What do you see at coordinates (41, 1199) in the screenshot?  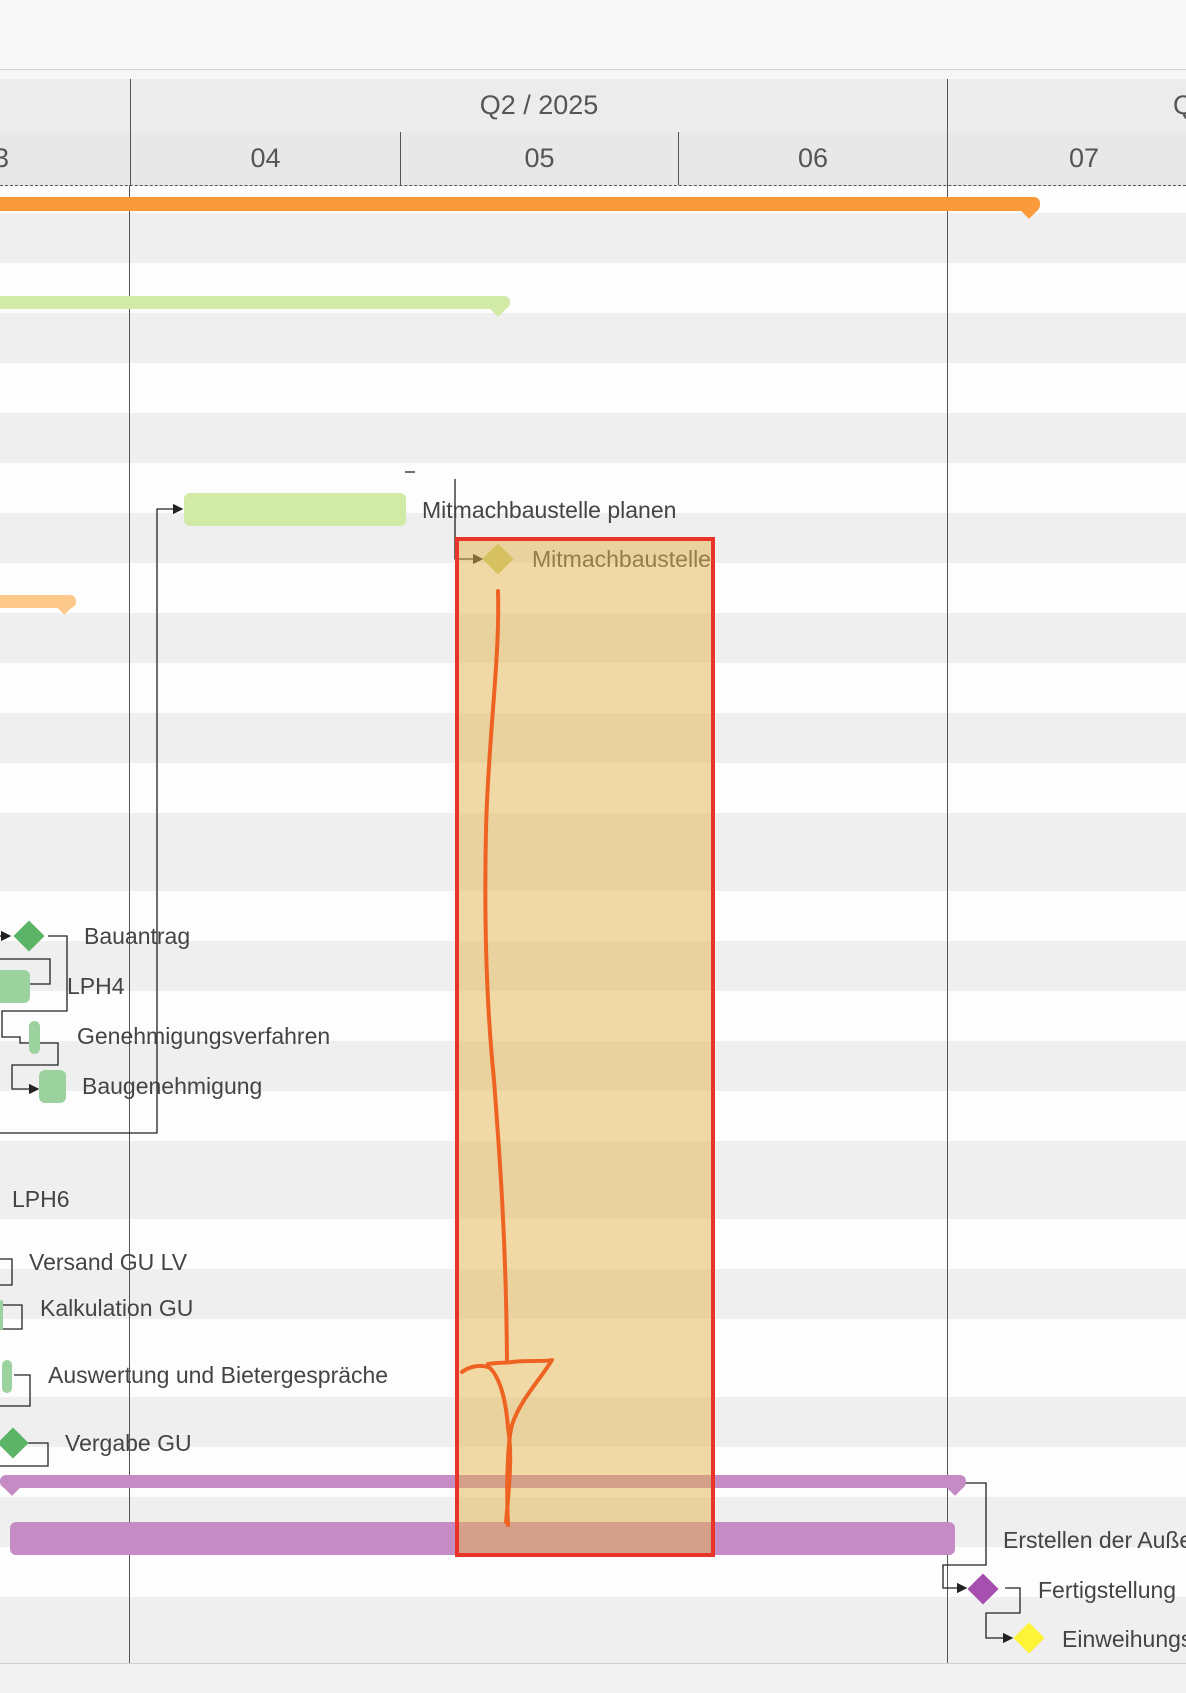 I see `task-label-lph6: LPH6` at bounding box center [41, 1199].